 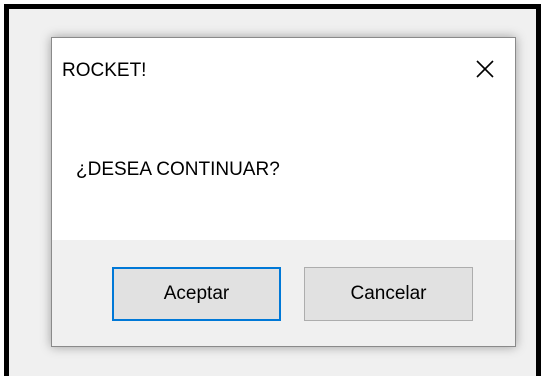 I want to click on close-button, so click(x=485, y=69).